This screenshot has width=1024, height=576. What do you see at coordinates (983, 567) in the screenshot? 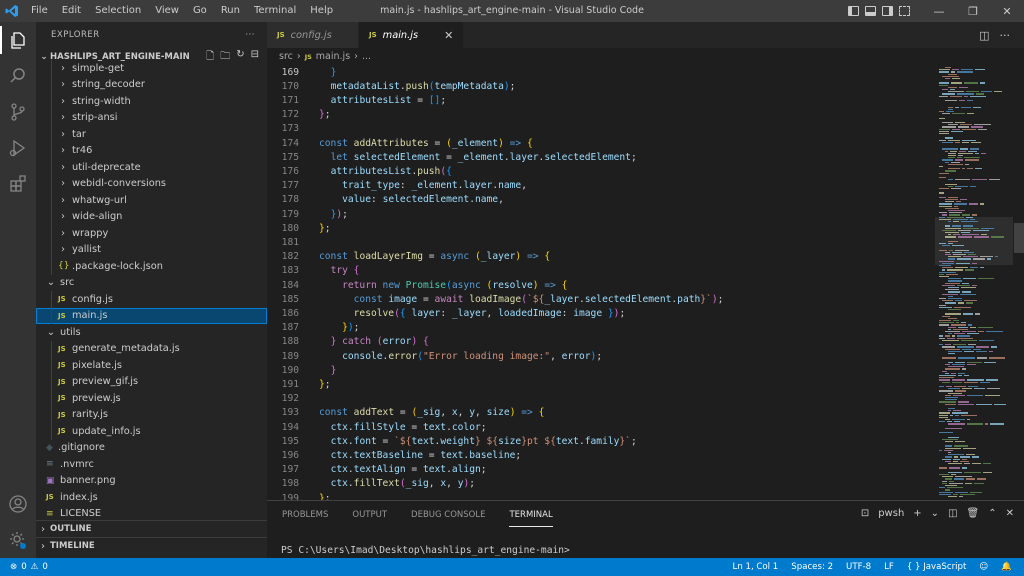
I see `feedback-icon: ☺` at bounding box center [983, 567].